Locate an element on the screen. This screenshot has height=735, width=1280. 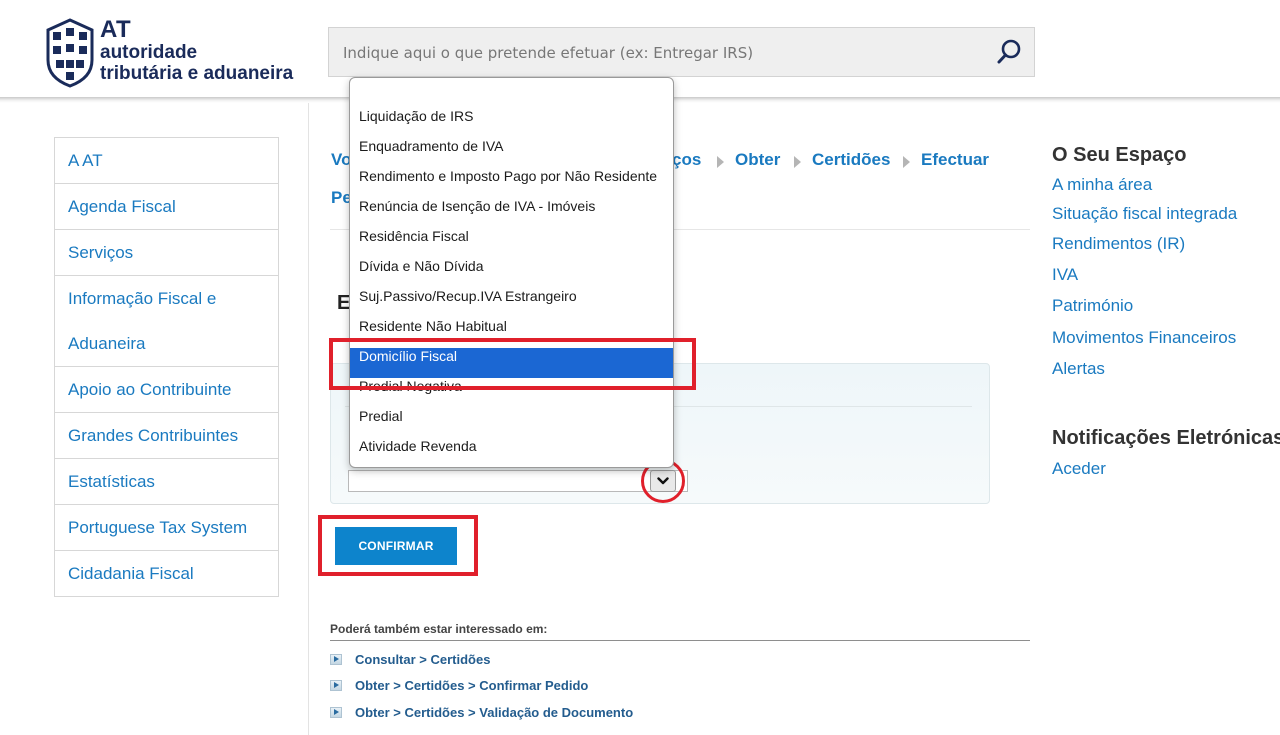
my-space-link: Rendimentos (IR) is located at coordinates (1118, 244).